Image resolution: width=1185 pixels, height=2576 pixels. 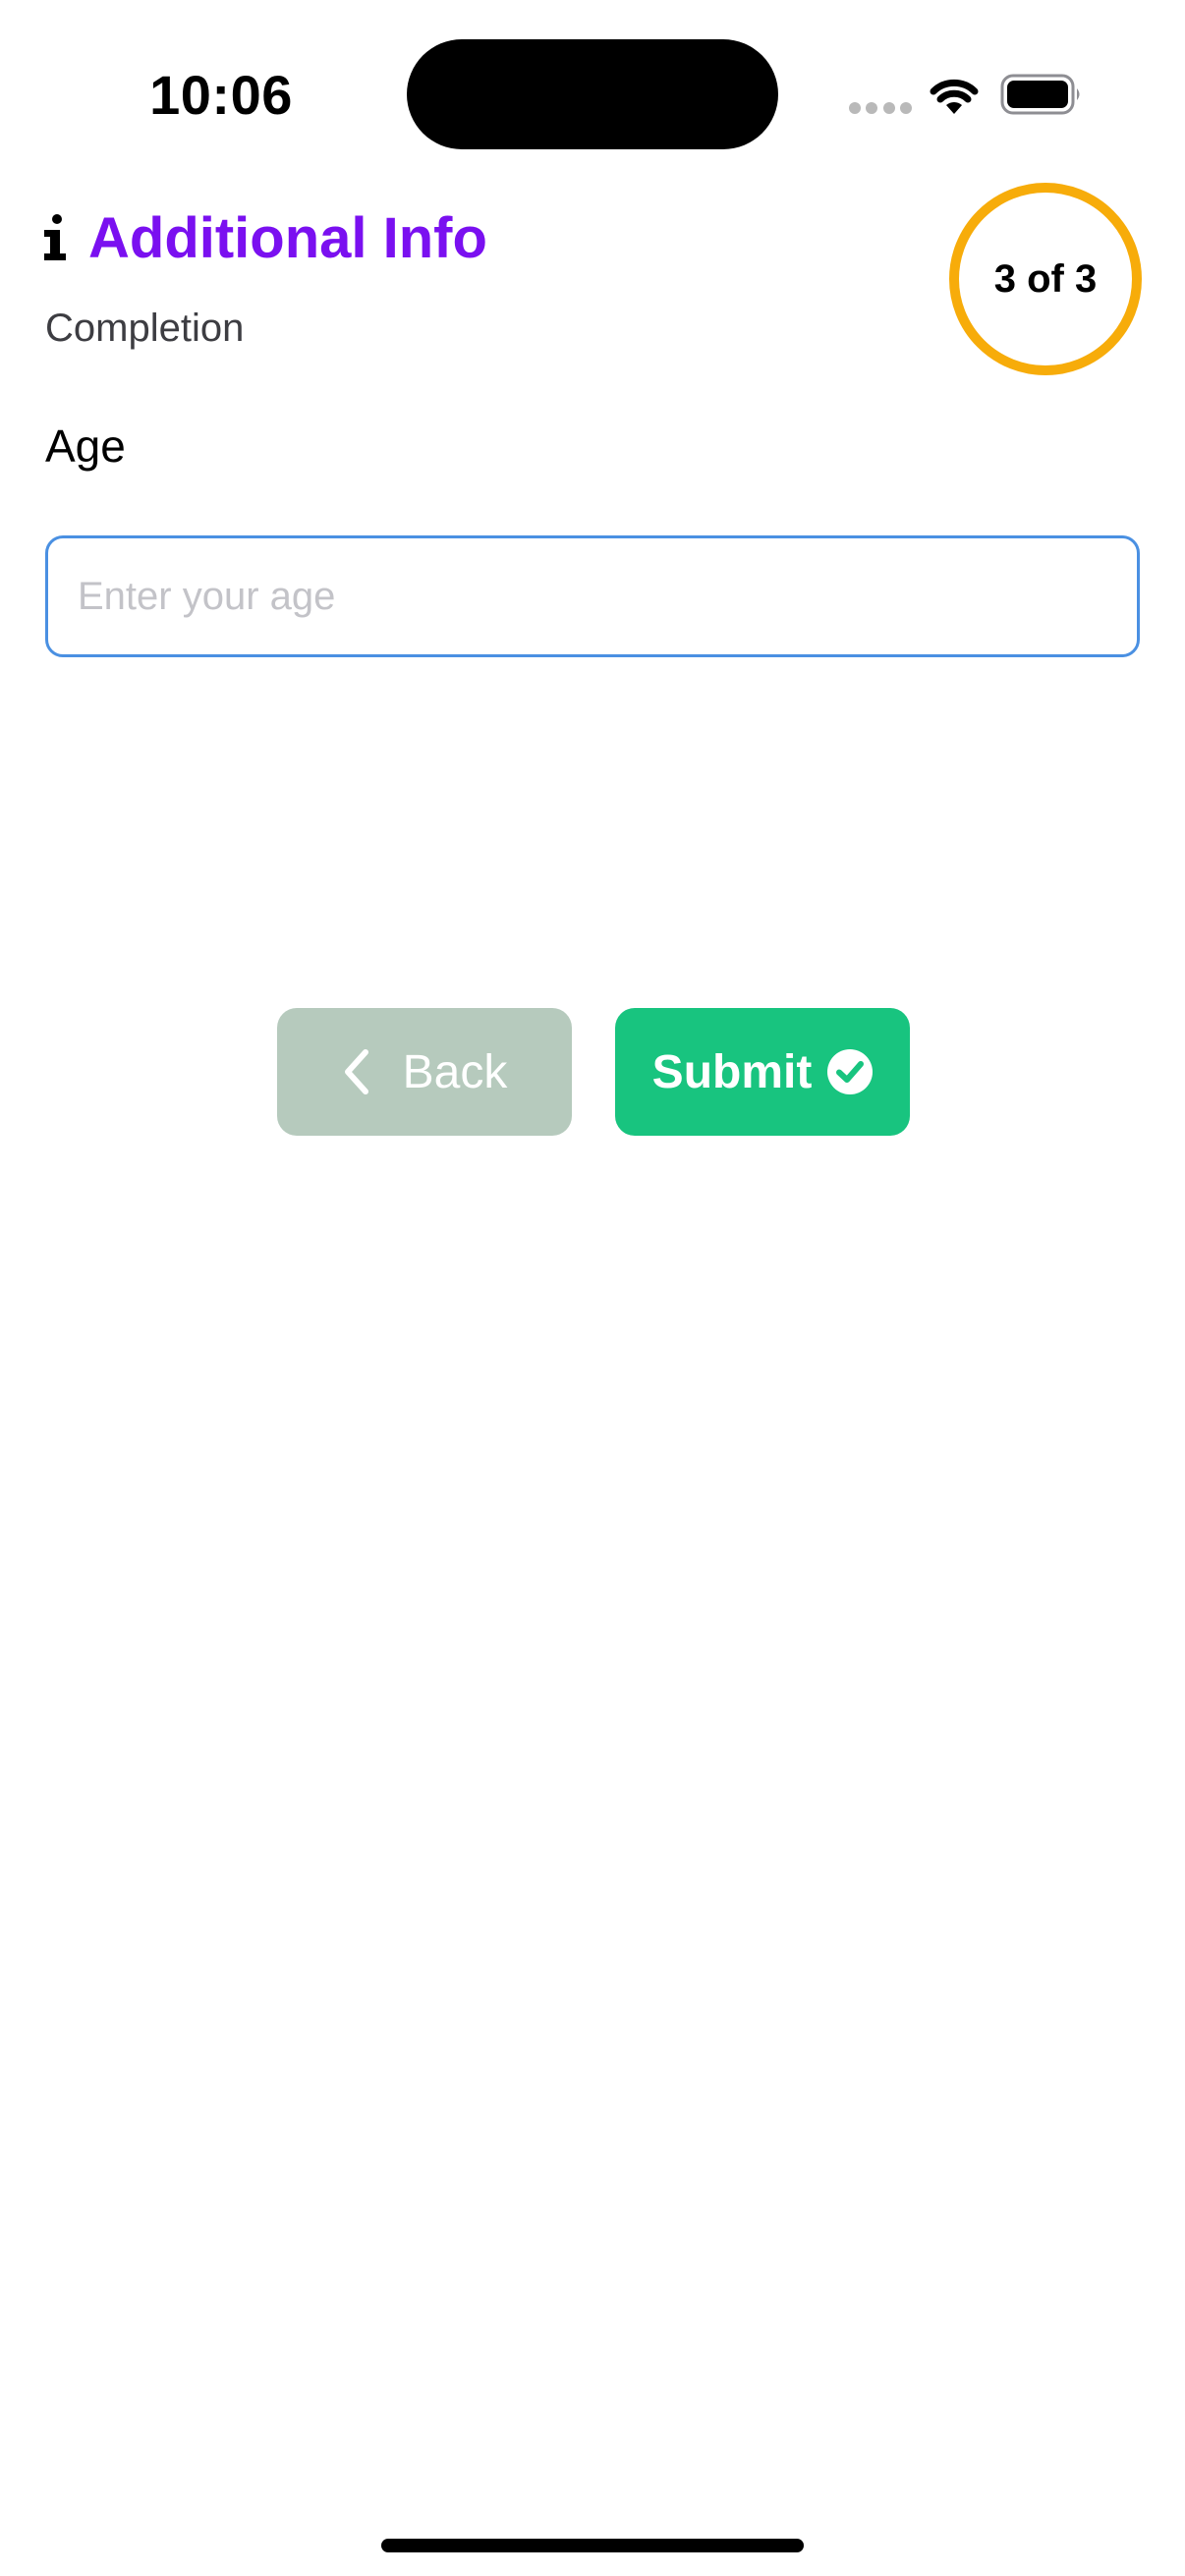 I want to click on battery-icon, so click(x=1040, y=94).